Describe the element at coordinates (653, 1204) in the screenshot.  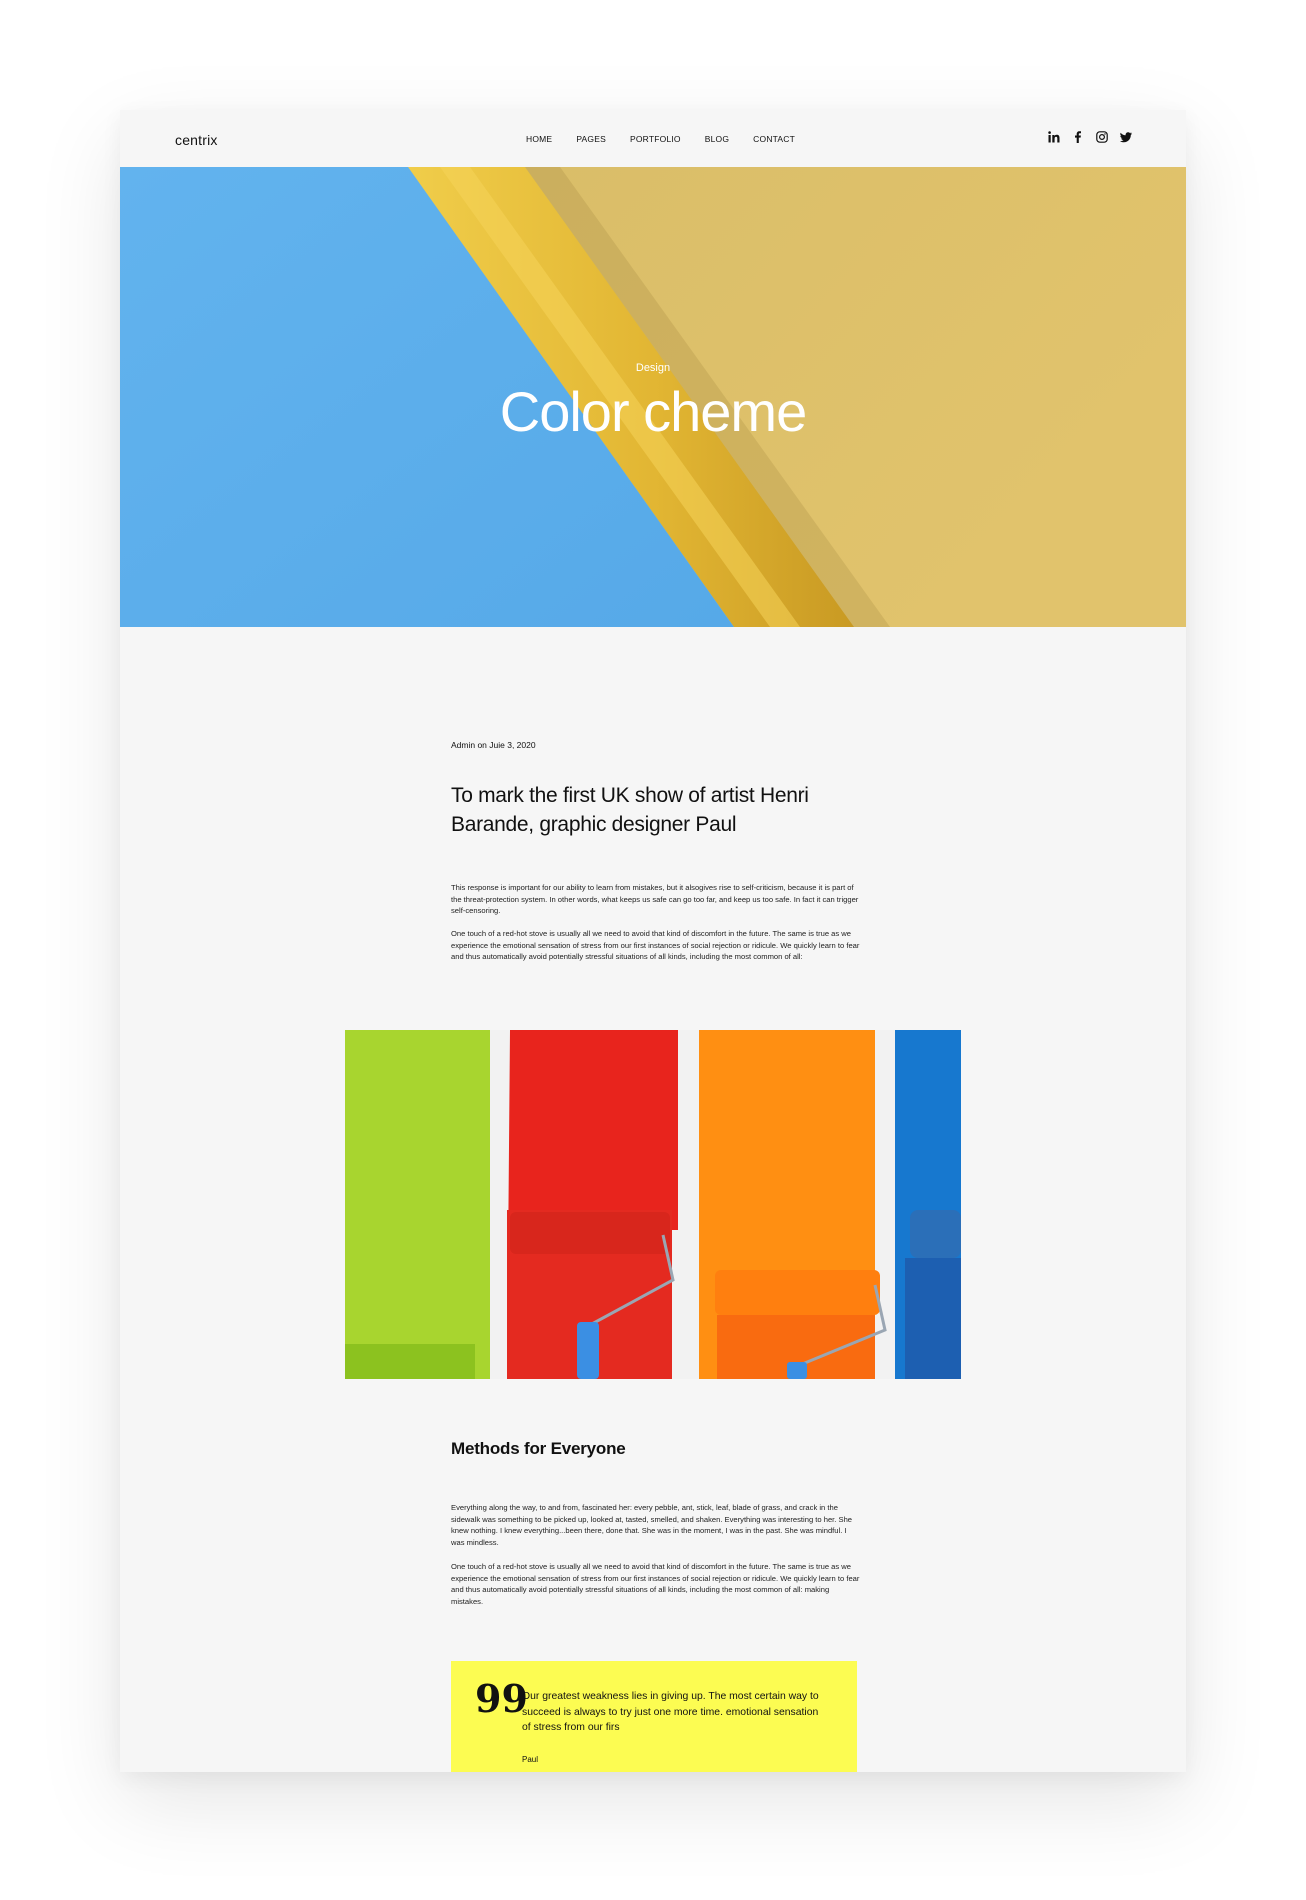
I see `paint-rollers-image` at that location.